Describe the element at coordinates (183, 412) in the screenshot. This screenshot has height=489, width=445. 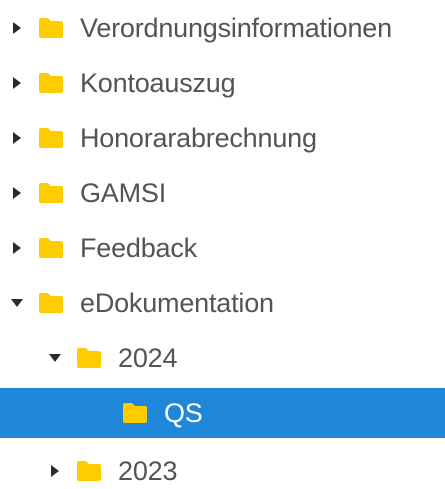
I see `tree-item-label: QS` at that location.